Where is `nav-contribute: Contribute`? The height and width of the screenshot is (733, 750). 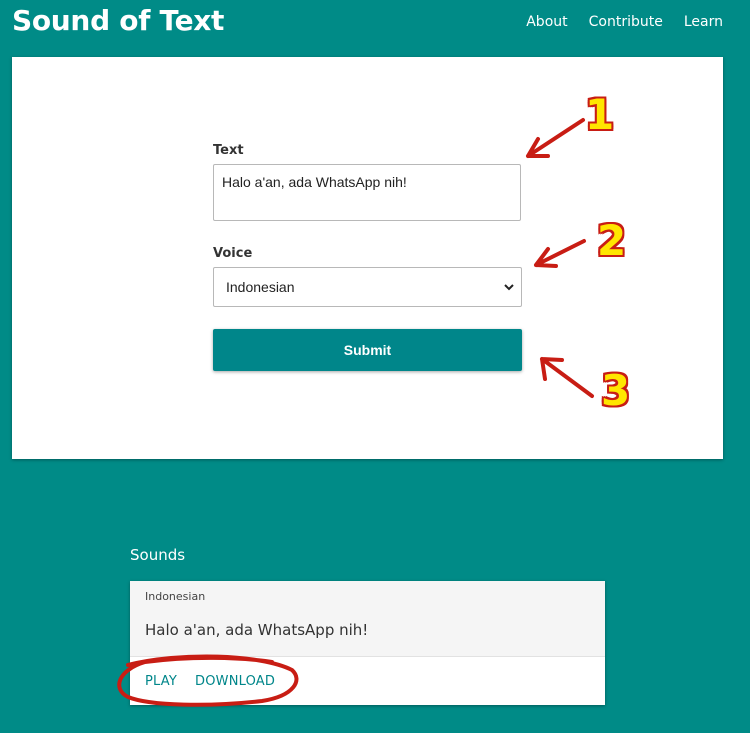 nav-contribute: Contribute is located at coordinates (626, 22).